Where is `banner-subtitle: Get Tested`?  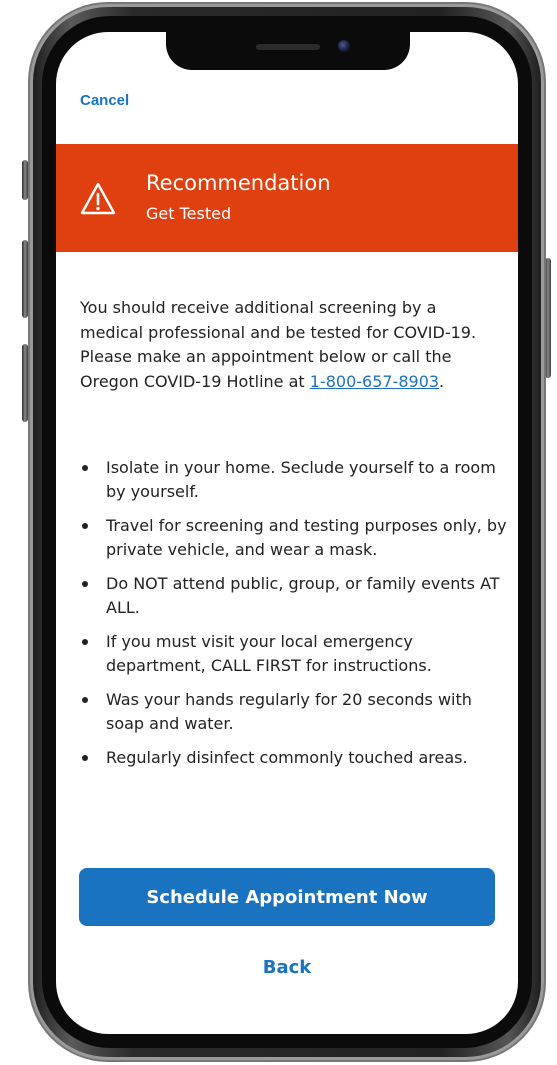
banner-subtitle: Get Tested is located at coordinates (189, 213).